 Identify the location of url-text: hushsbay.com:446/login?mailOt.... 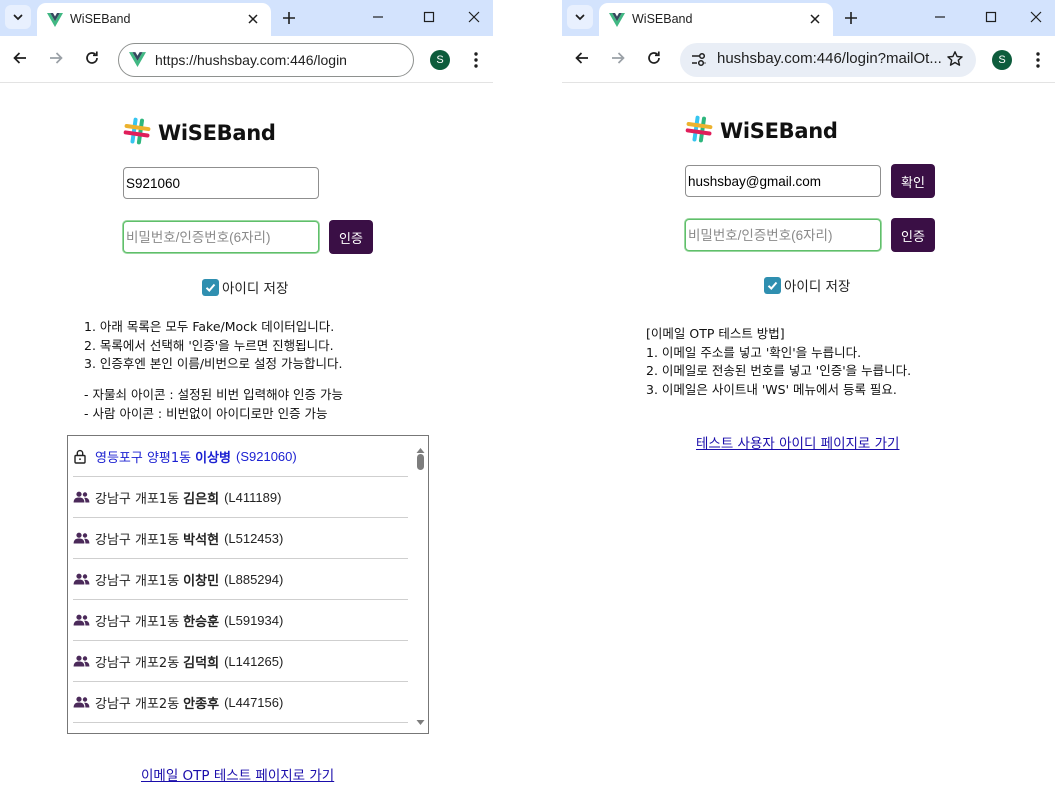
(829, 58).